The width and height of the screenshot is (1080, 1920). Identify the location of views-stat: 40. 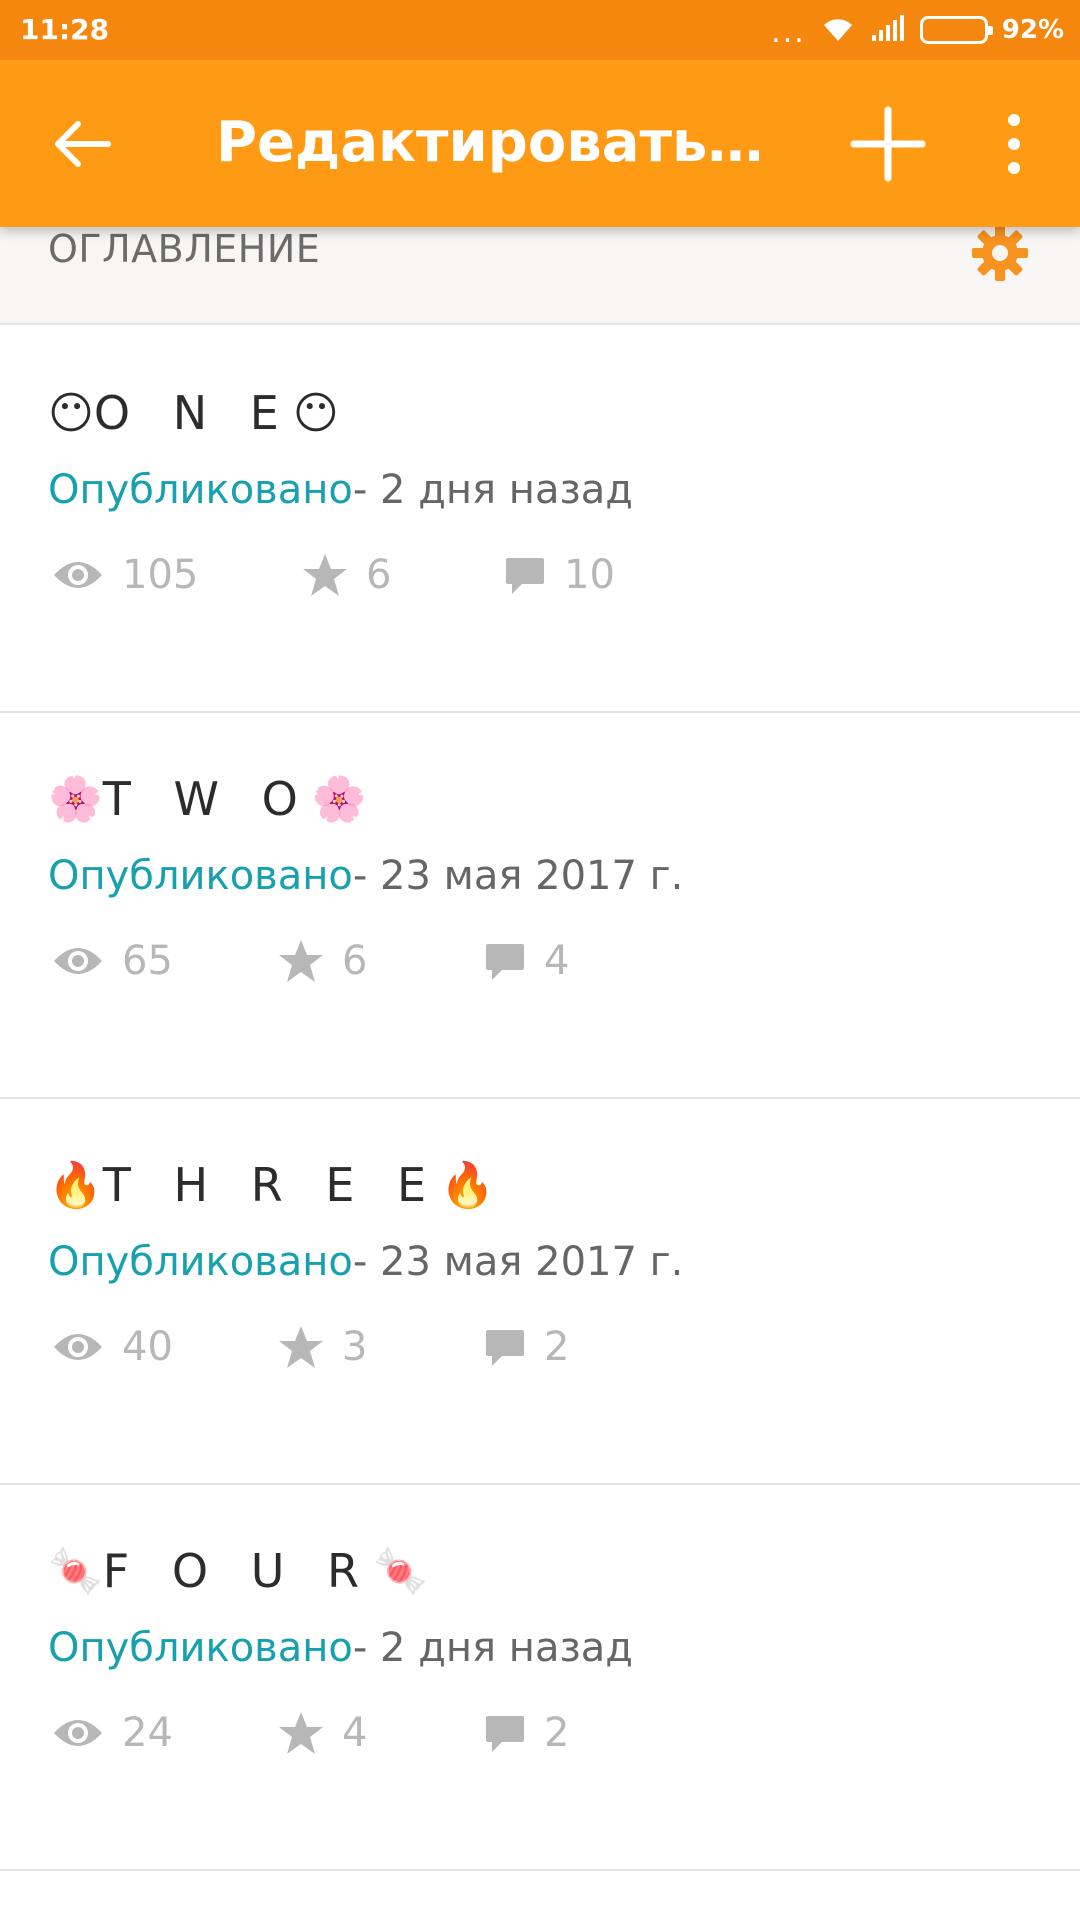
(112, 1347).